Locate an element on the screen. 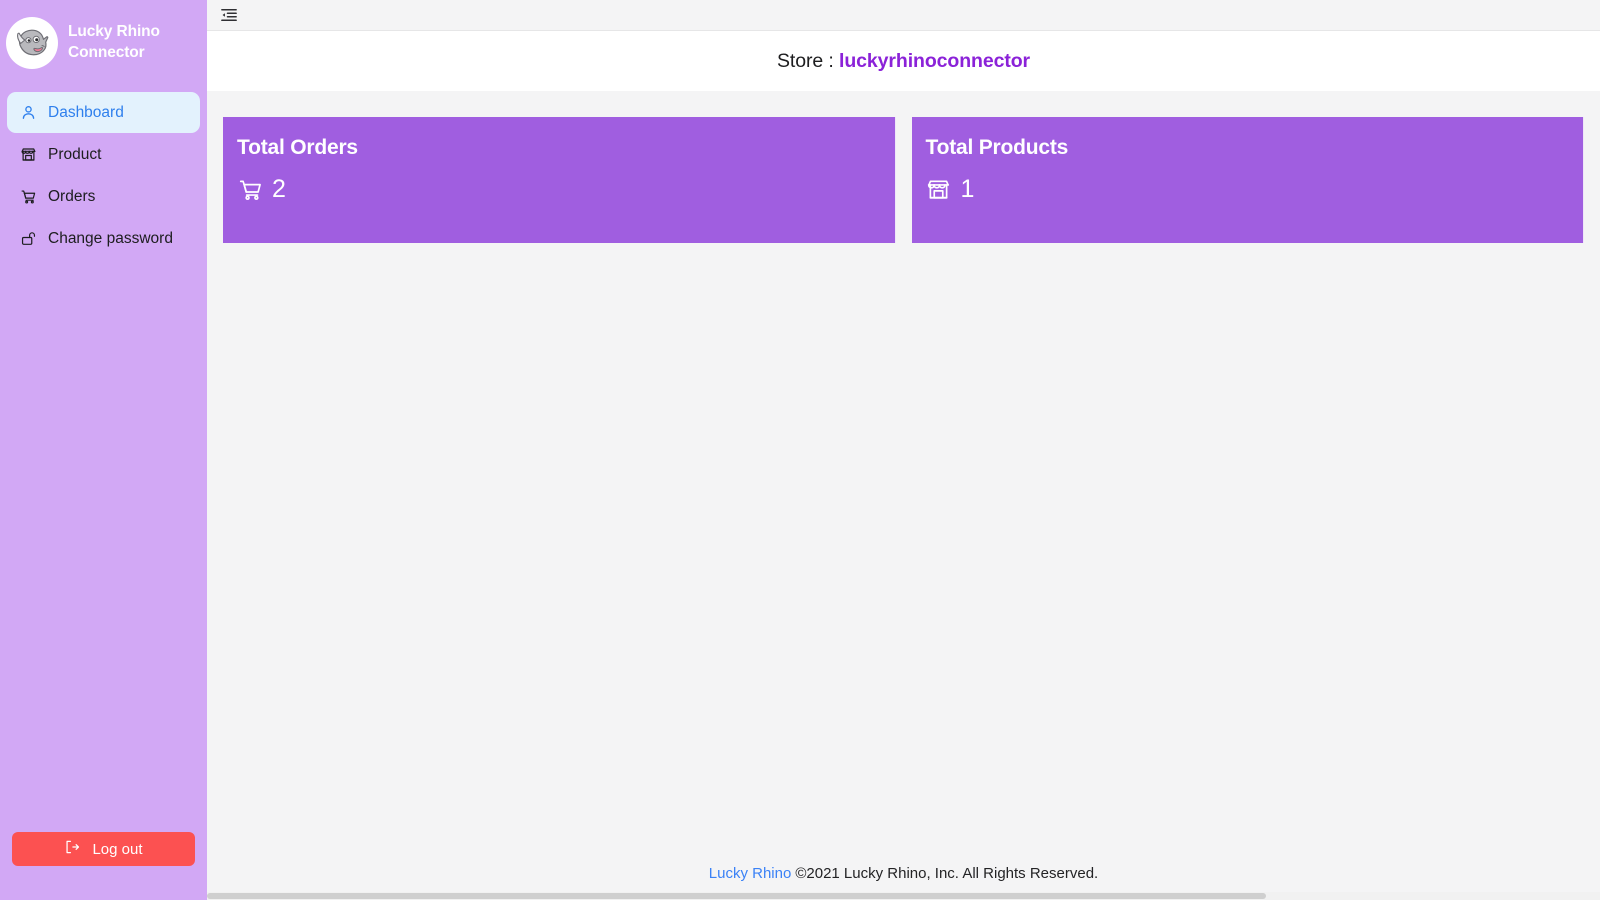 The image size is (1600, 900). logout-container: Log out is located at coordinates (103, 866).